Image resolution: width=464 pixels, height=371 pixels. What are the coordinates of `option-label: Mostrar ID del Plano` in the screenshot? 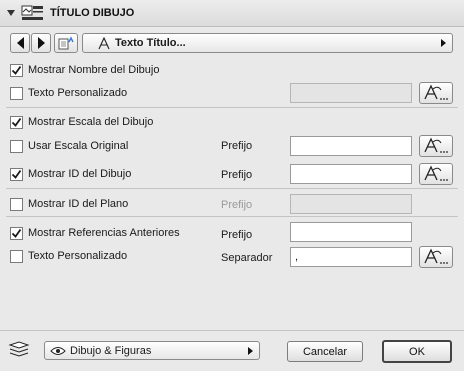 It's located at (78, 204).